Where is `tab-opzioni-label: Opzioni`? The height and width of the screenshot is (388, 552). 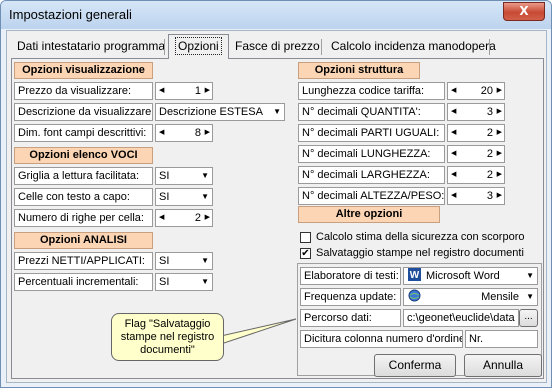 tab-opzioni-label: Opzioni is located at coordinates (198, 46).